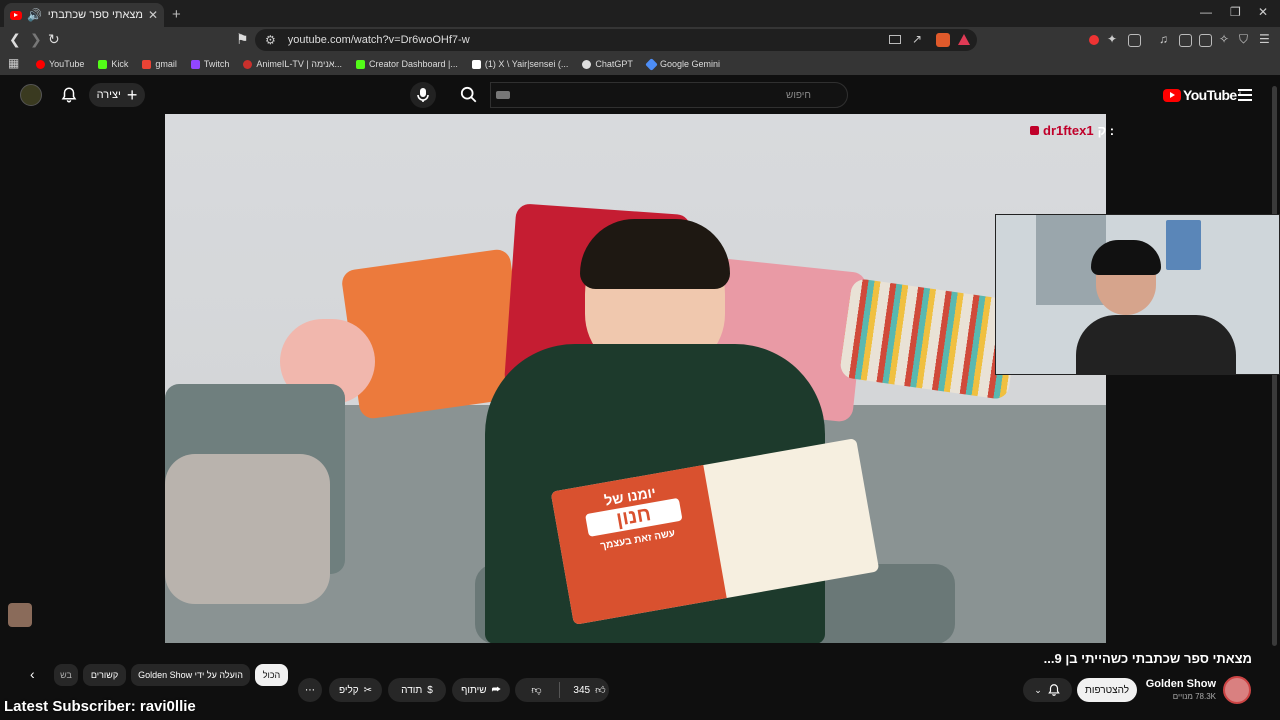 This screenshot has width=1280, height=720. I want to click on thanks-dollar-icon: $, so click(430, 690).